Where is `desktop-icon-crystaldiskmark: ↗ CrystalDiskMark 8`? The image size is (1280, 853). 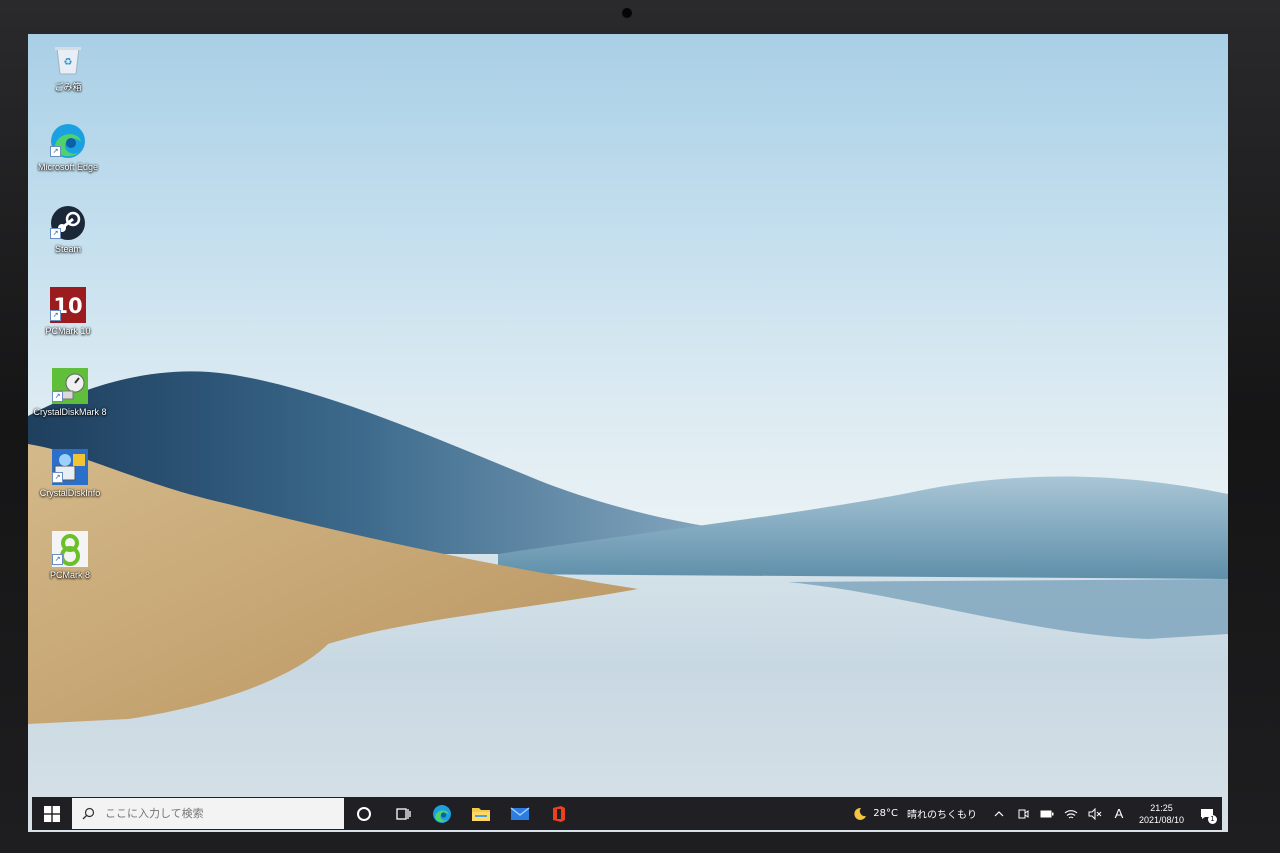
desktop-icon-crystaldiskmark: ↗ CrystalDiskMark 8 is located at coordinates (70, 392).